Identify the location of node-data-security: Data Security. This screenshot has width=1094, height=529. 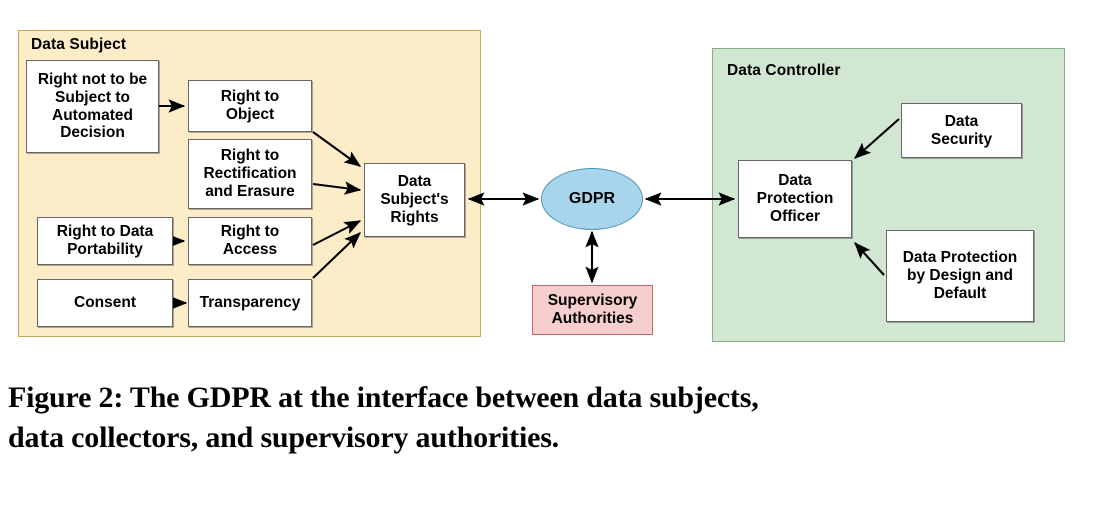
(961, 130).